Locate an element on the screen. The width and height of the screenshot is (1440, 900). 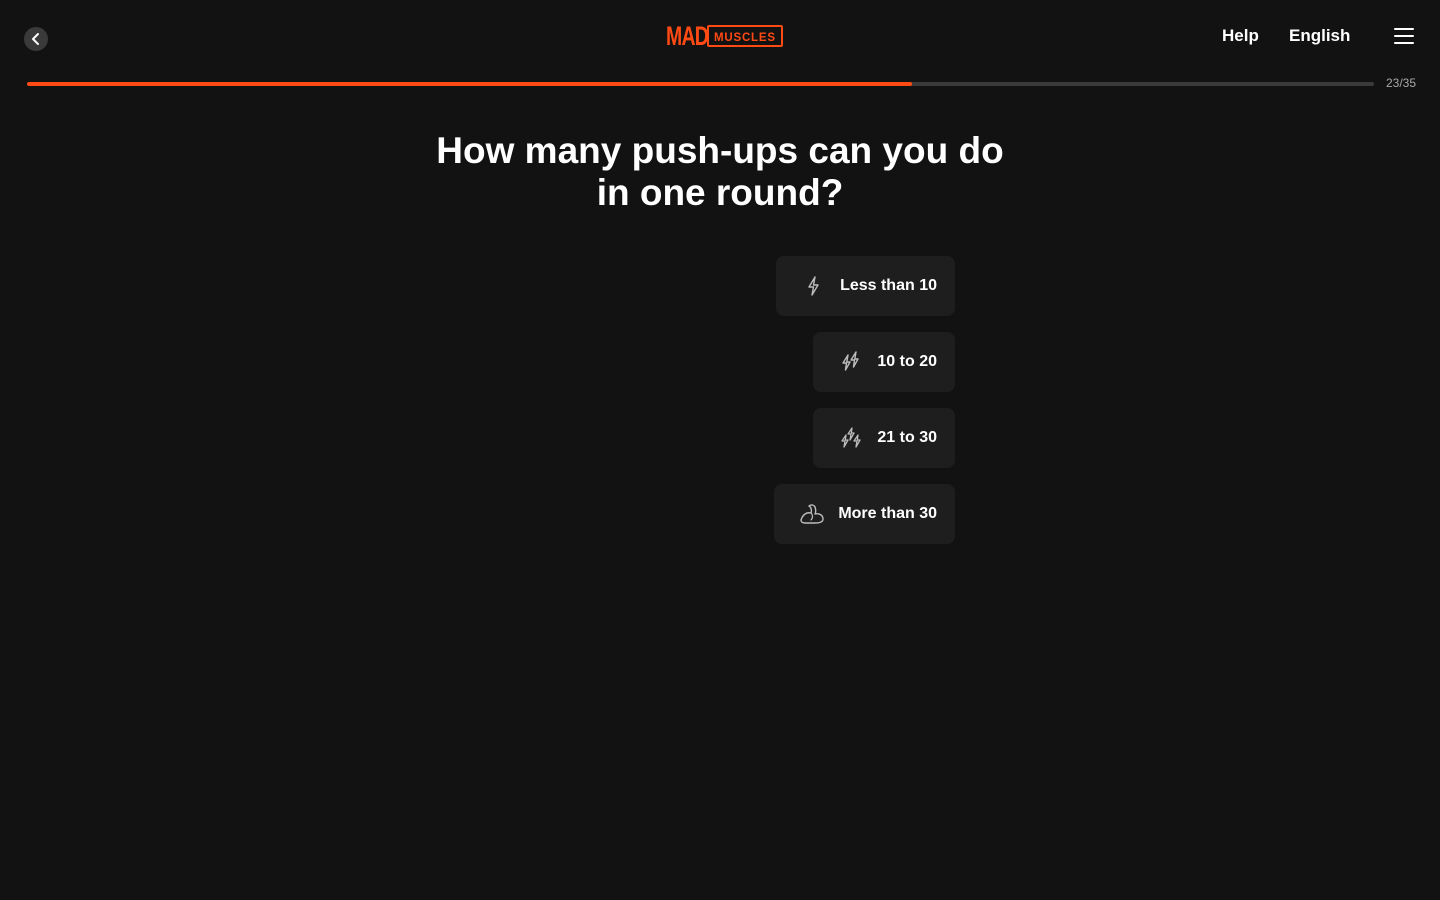
option-more-than-30: More than 30 is located at coordinates (864, 514).